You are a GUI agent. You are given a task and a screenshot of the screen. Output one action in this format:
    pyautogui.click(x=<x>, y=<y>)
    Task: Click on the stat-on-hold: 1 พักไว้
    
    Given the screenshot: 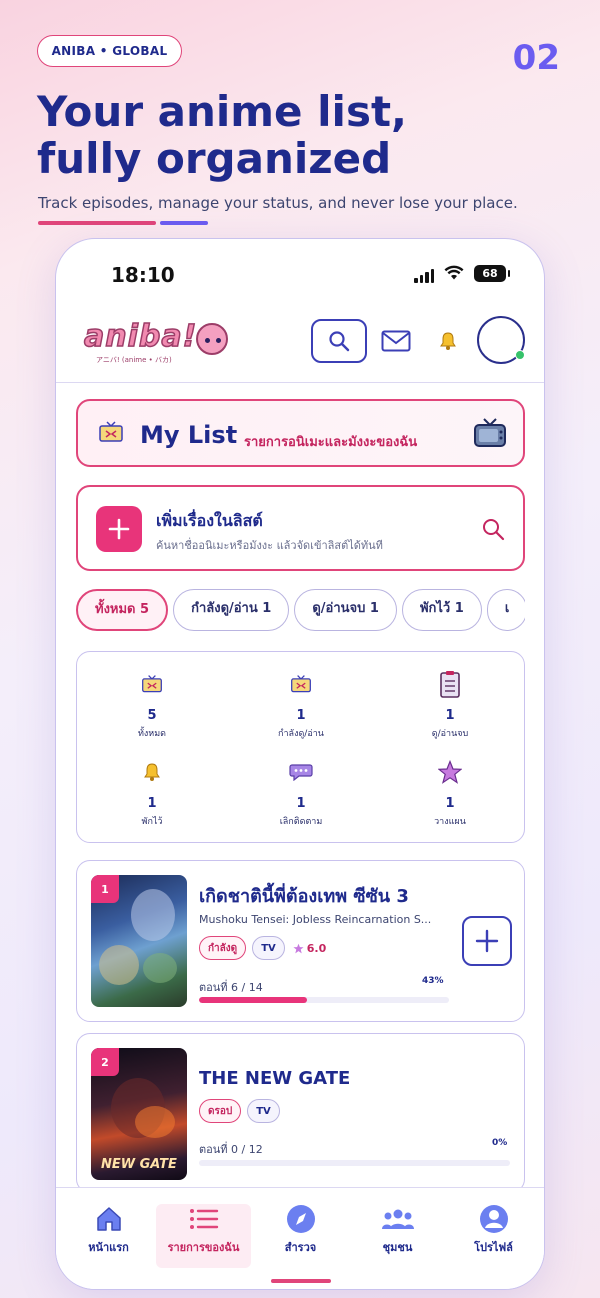 What is the action you would take?
    pyautogui.click(x=152, y=793)
    